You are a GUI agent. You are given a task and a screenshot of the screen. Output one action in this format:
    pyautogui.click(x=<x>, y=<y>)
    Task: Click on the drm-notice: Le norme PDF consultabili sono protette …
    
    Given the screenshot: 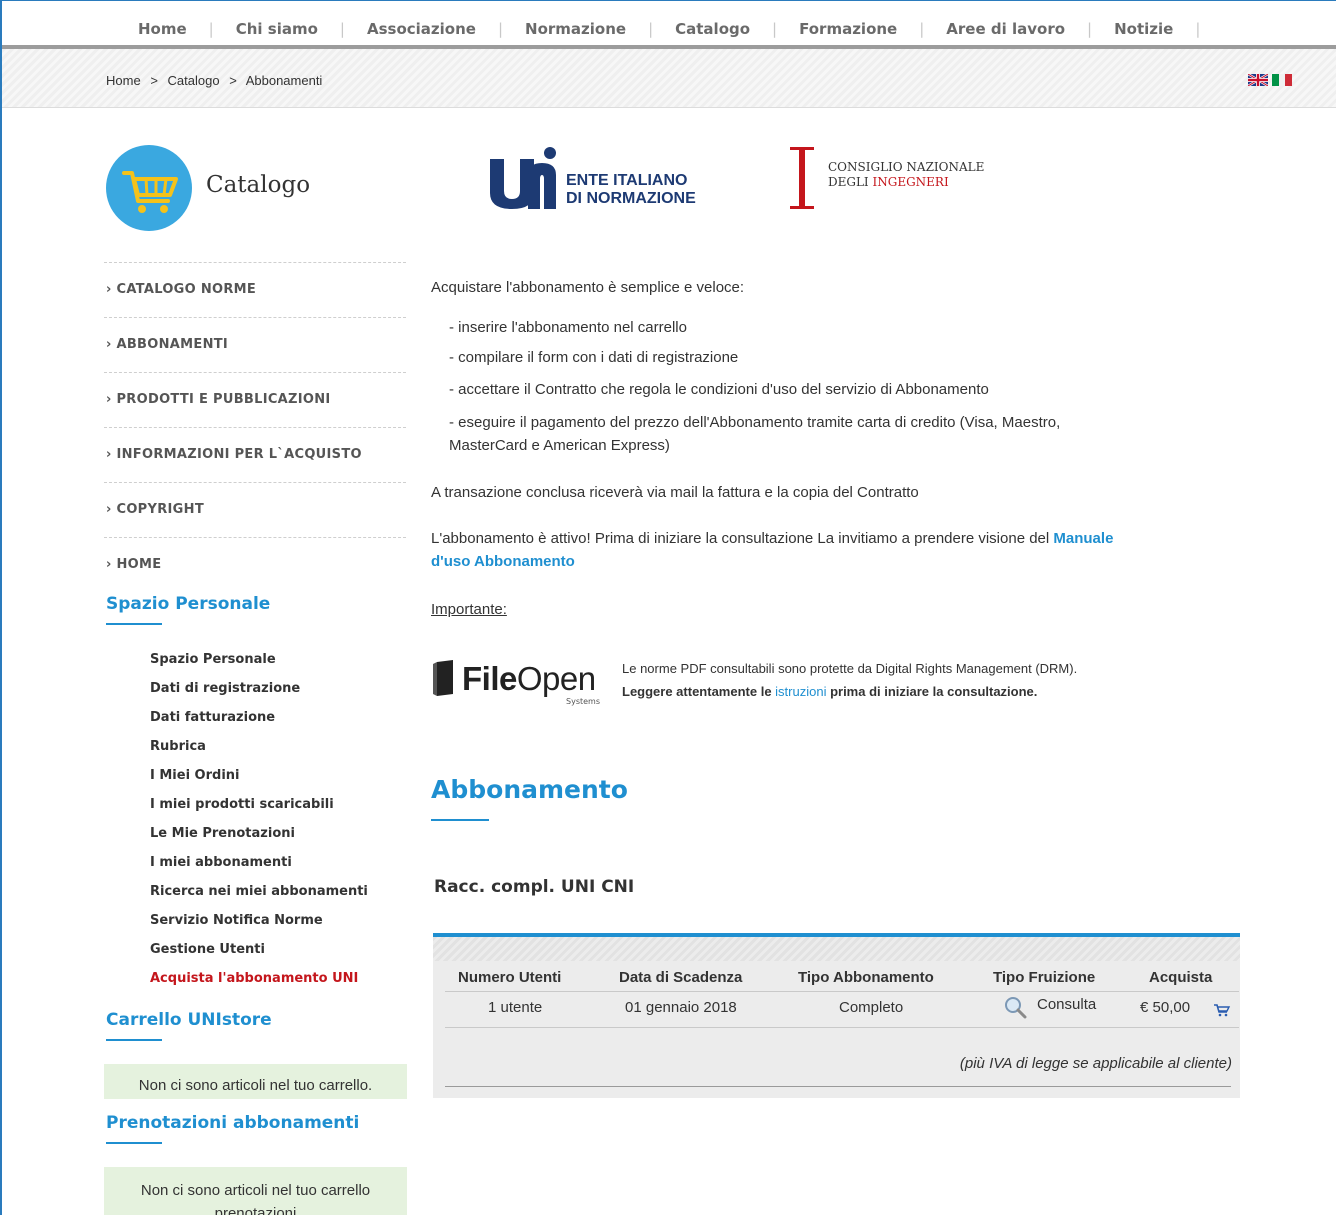 What is the action you would take?
    pyautogui.click(x=850, y=668)
    